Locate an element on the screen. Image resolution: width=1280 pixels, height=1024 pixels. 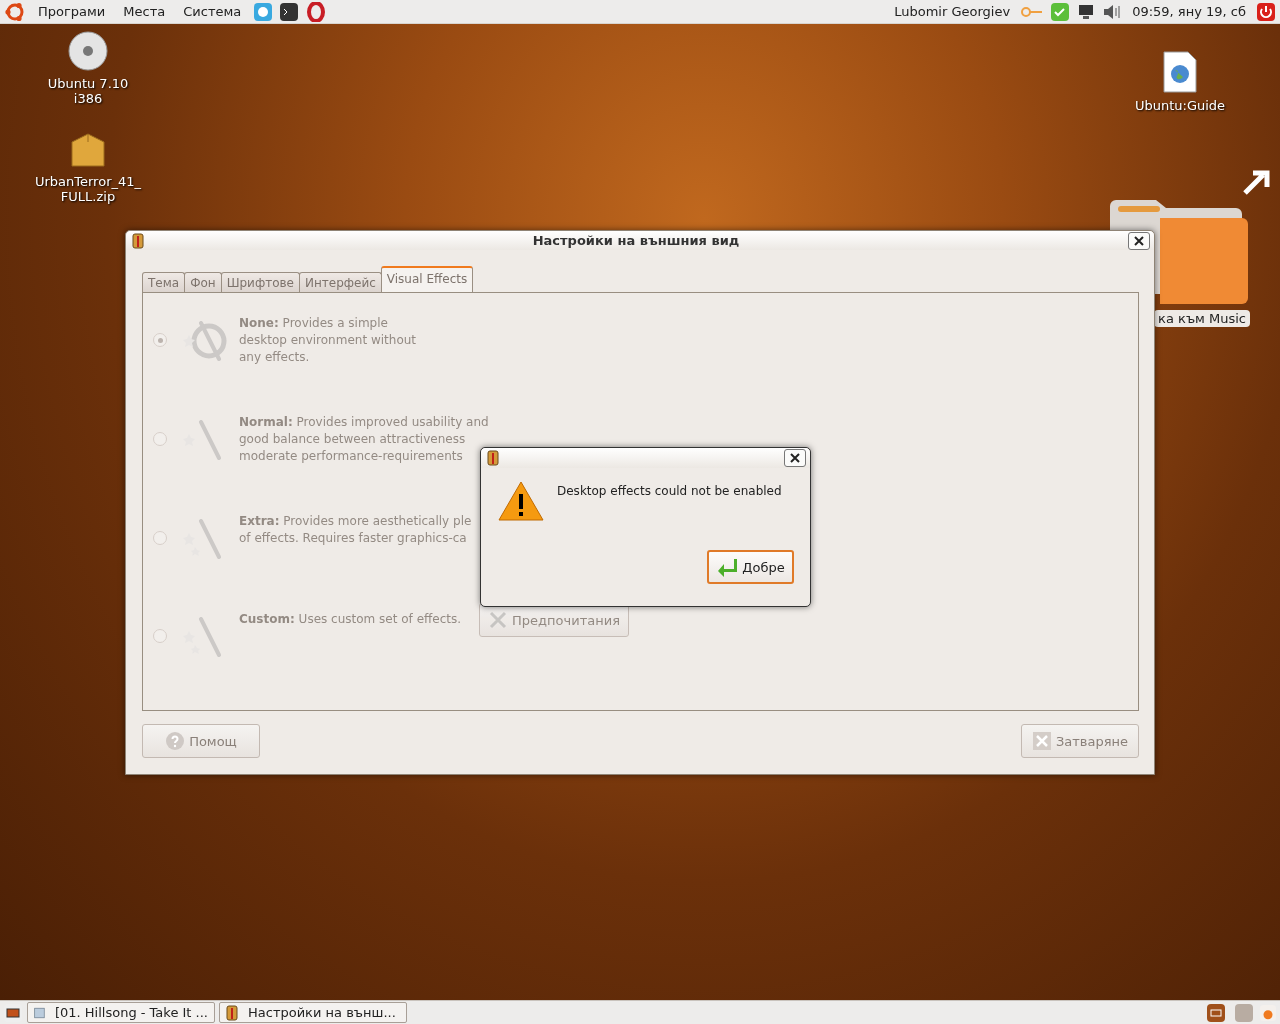
option-description: None: Provides a simple desktop environment without any effects. is located at coordinates (328, 340).